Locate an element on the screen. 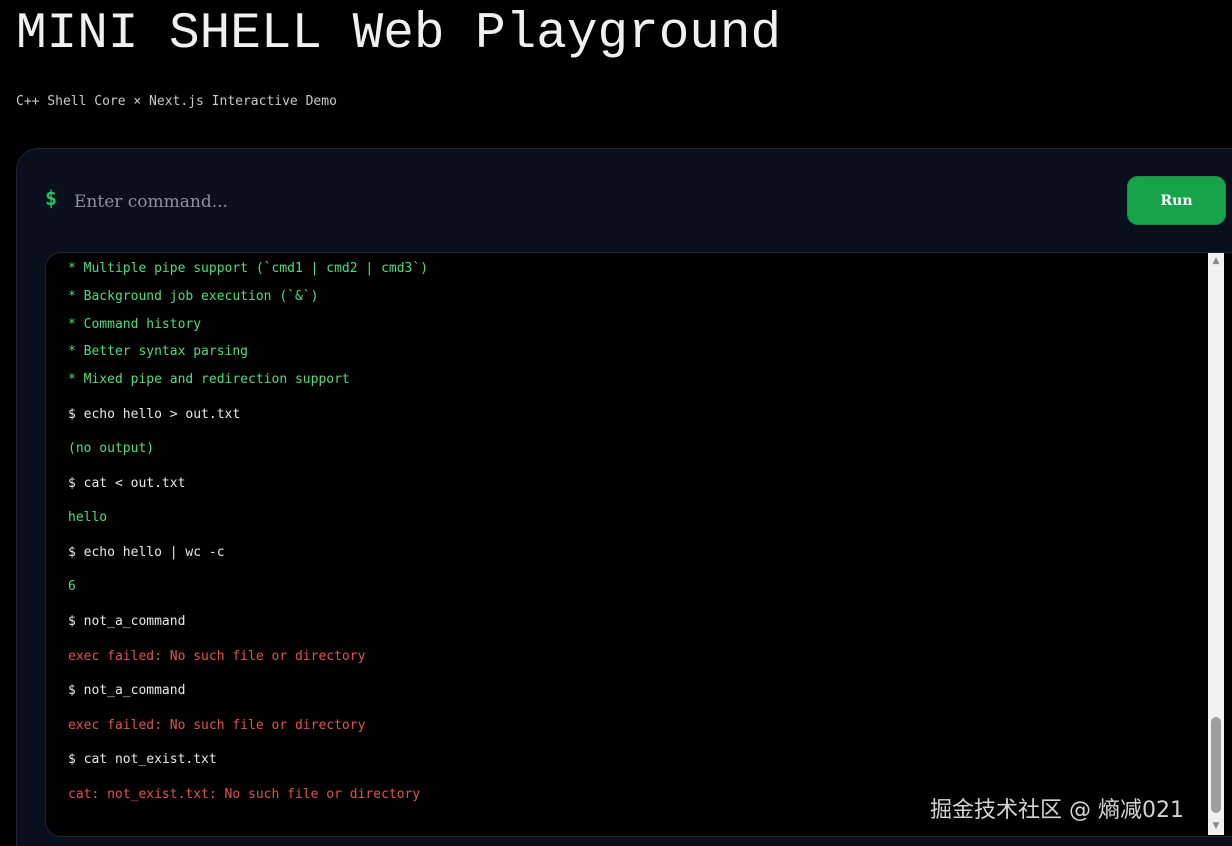 The image size is (1232, 846). terminal-info-line: * Mixed pipe and redirection support is located at coordinates (209, 379).